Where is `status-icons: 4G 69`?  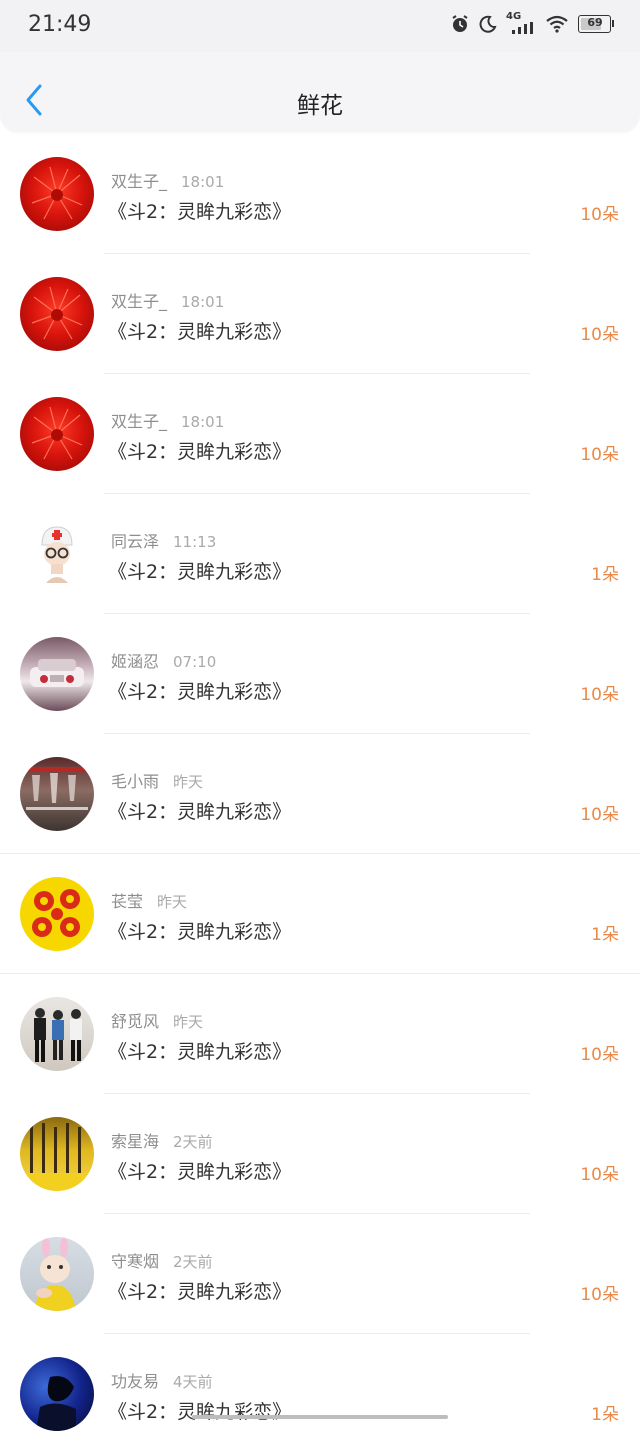 status-icons: 4G 69 is located at coordinates (532, 22).